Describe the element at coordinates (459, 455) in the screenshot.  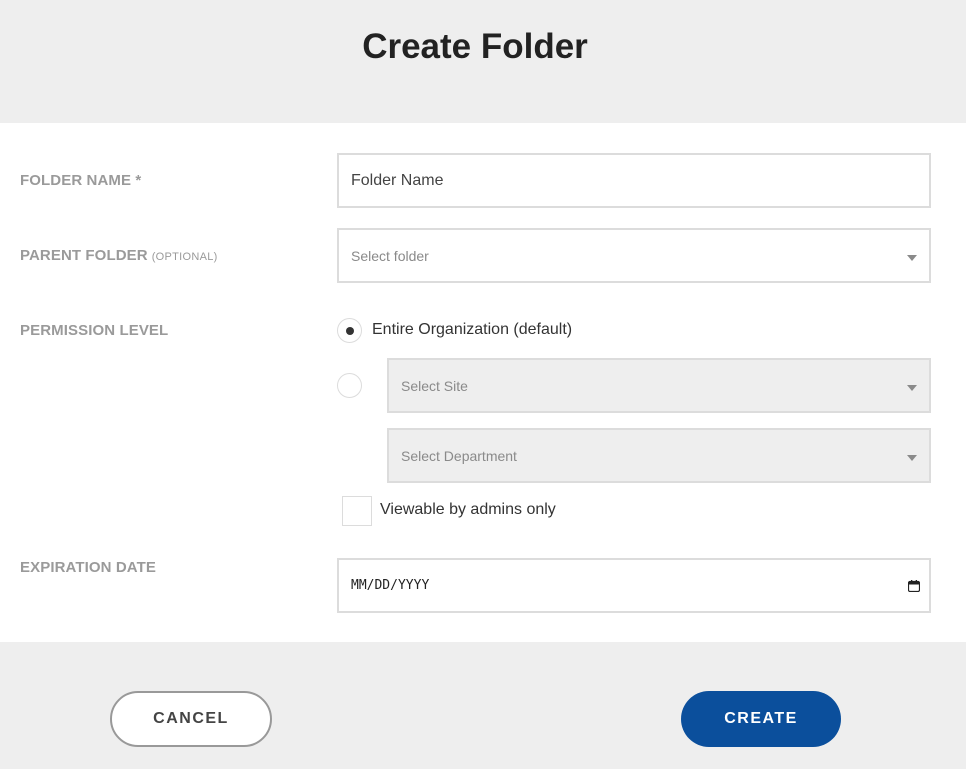
I see `department-placeholder: Select Department` at that location.